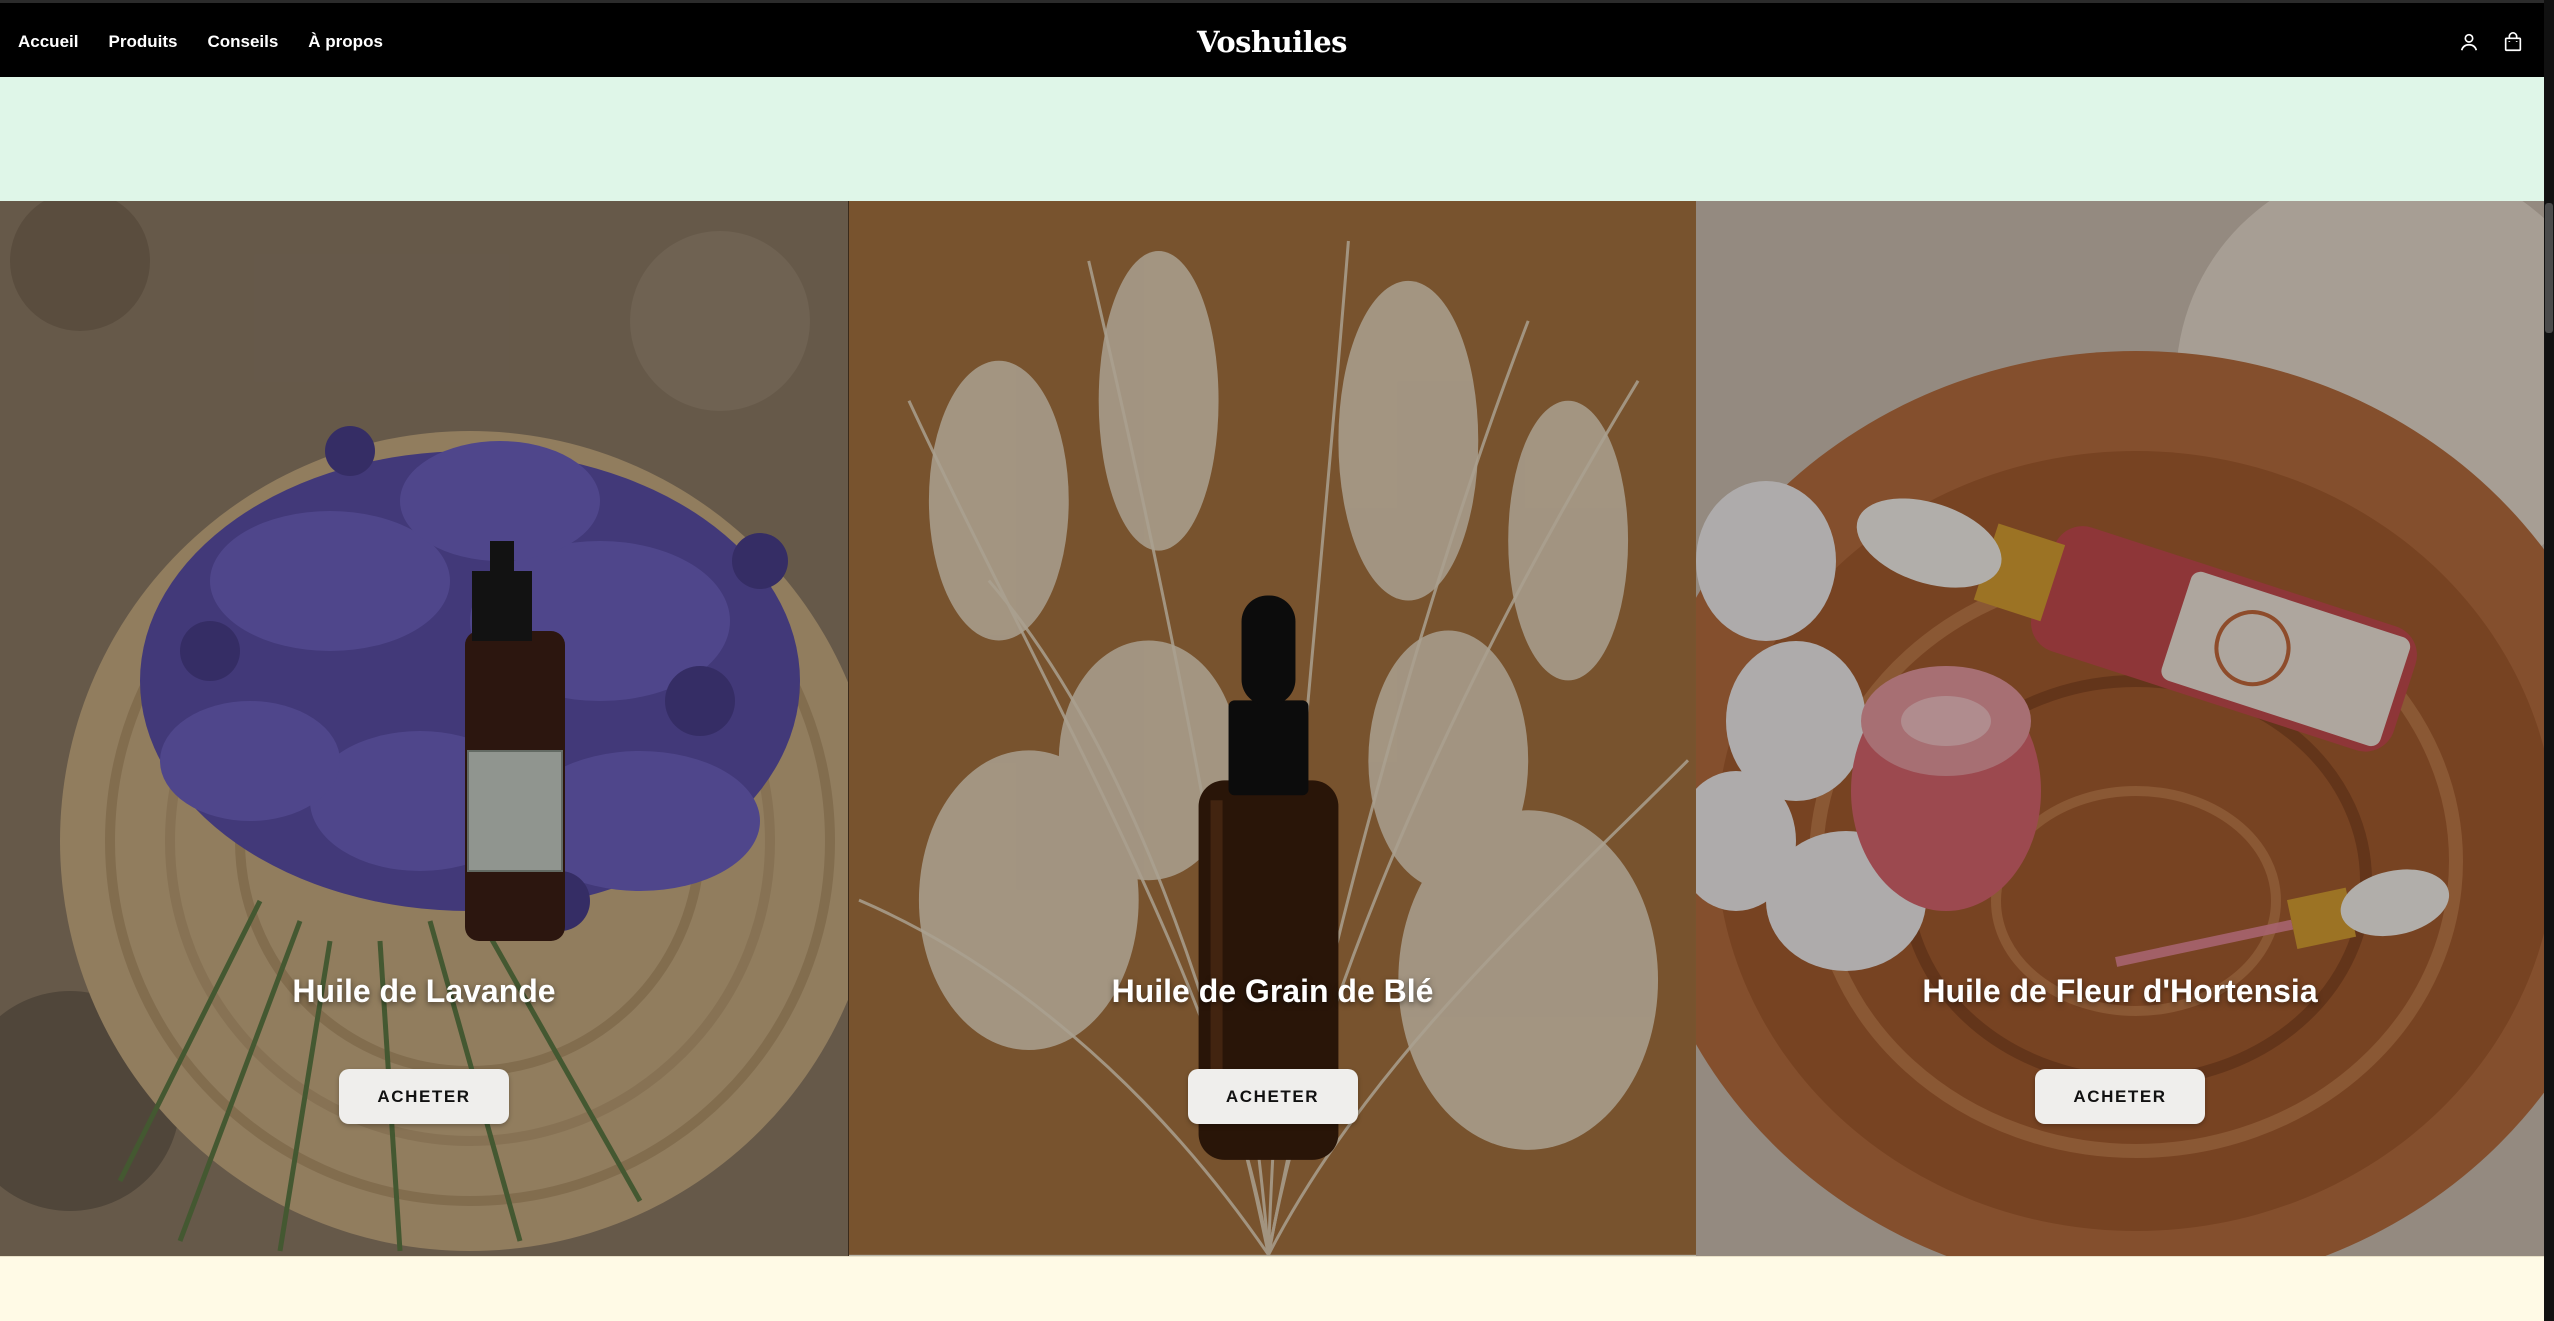 This screenshot has height=1321, width=2554. I want to click on page-scrollbar, so click(2549, 660).